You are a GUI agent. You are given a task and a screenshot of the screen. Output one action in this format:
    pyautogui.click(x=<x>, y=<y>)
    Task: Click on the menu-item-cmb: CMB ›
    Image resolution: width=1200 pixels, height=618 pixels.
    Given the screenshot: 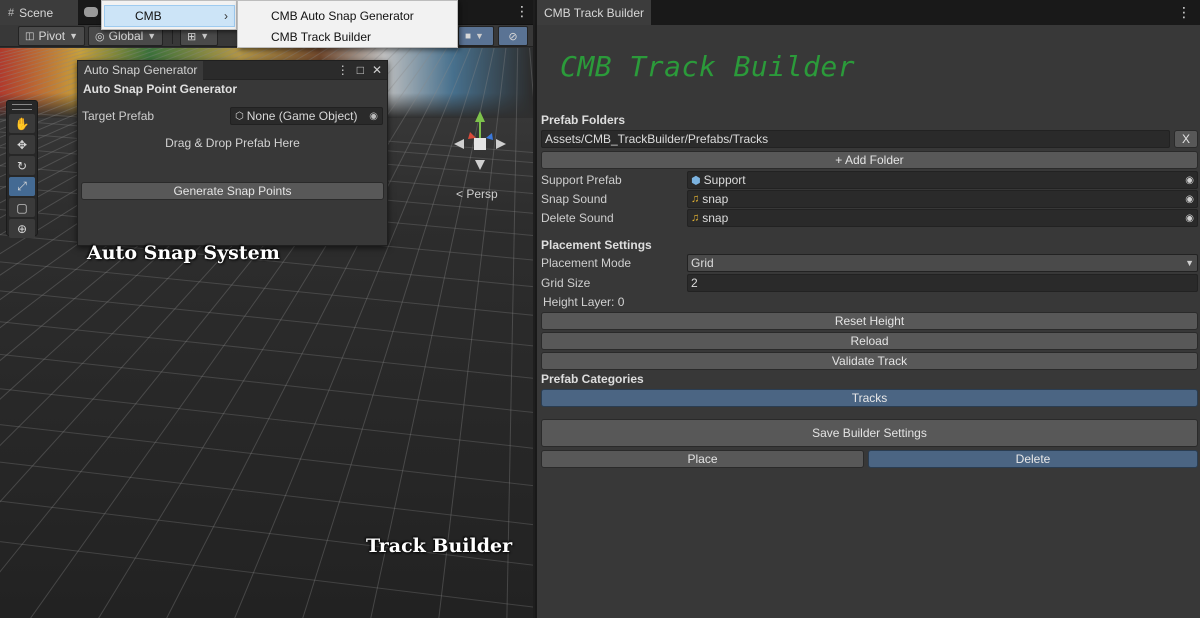 What is the action you would take?
    pyautogui.click(x=169, y=16)
    